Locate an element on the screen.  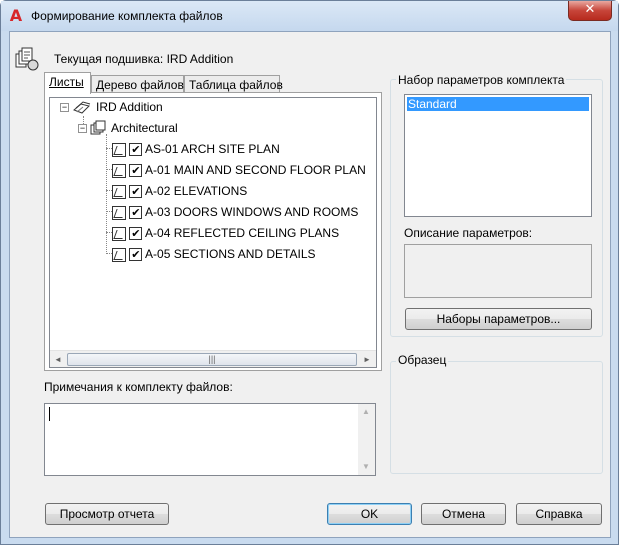
tab-file-tree-label: Дерево файлов is located at coordinates (140, 85).